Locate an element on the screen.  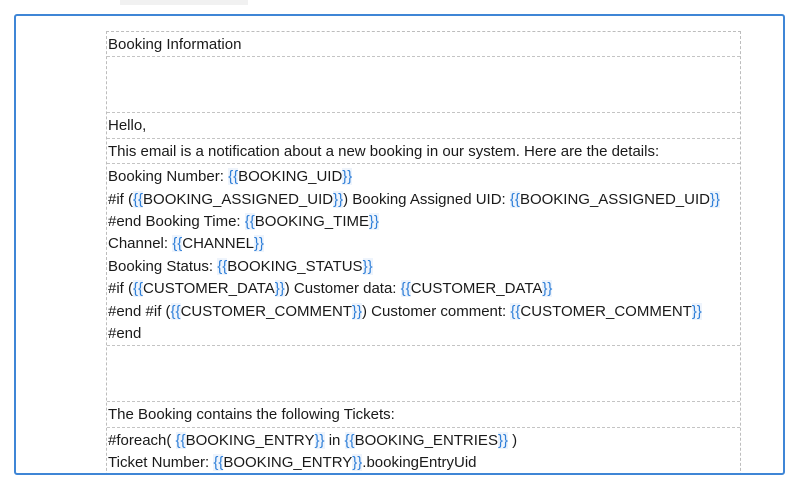
placeholder-variable: {{CHANNEL}} is located at coordinates (218, 244).